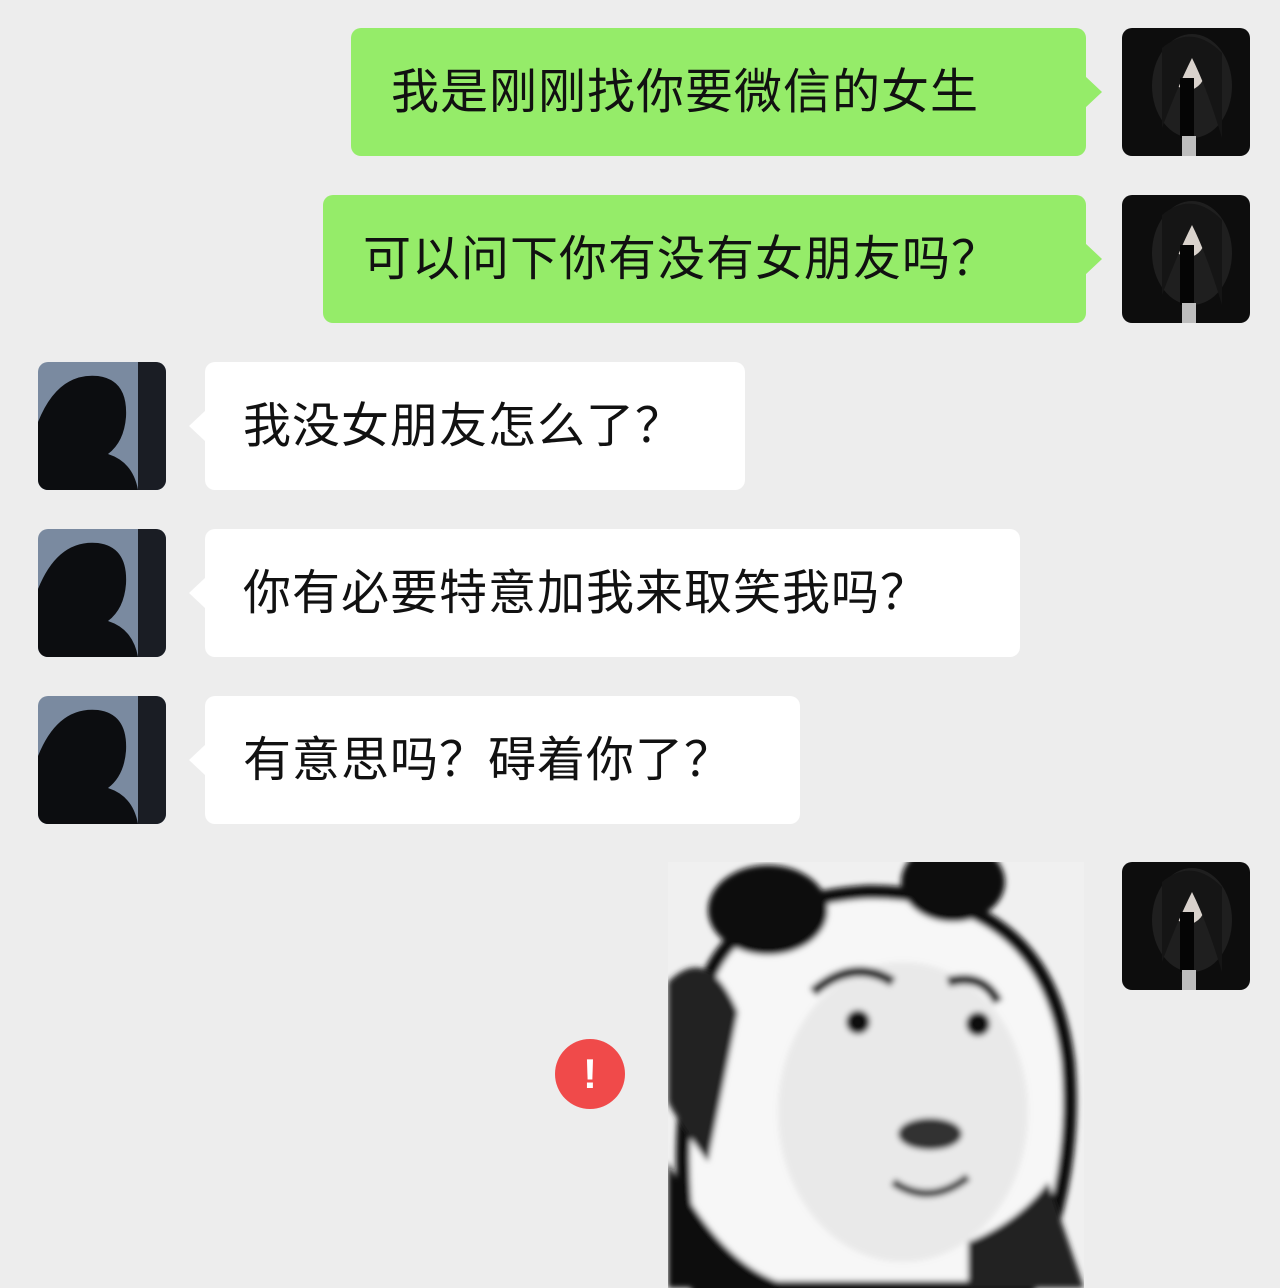 The width and height of the screenshot is (1280, 1288). I want to click on message-text: 有意思吗？碍着你了？, so click(488, 760).